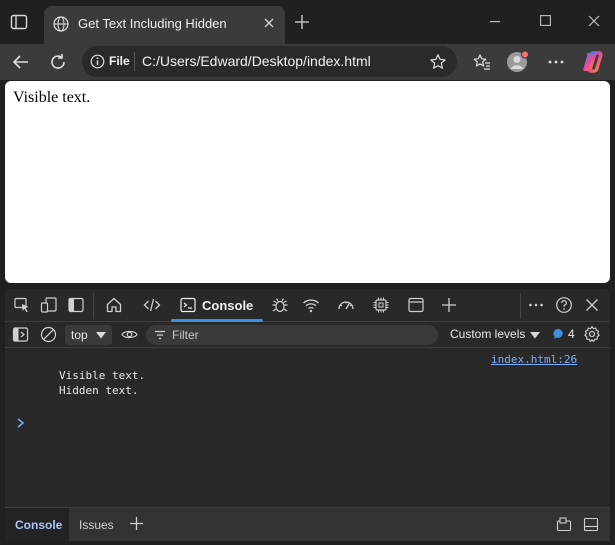 Image resolution: width=615 pixels, height=545 pixels. What do you see at coordinates (129, 334) in the screenshot?
I see `live-expression-eye-icon` at bounding box center [129, 334].